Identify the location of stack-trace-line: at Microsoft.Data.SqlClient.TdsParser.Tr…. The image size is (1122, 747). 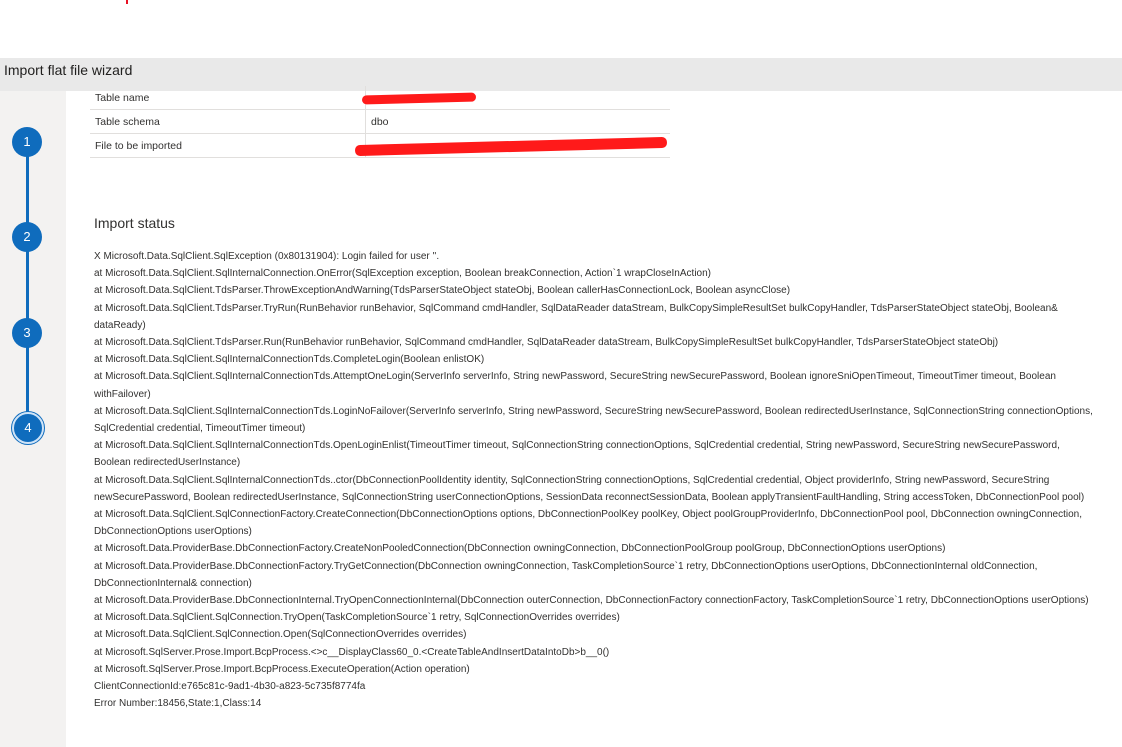
(576, 316).